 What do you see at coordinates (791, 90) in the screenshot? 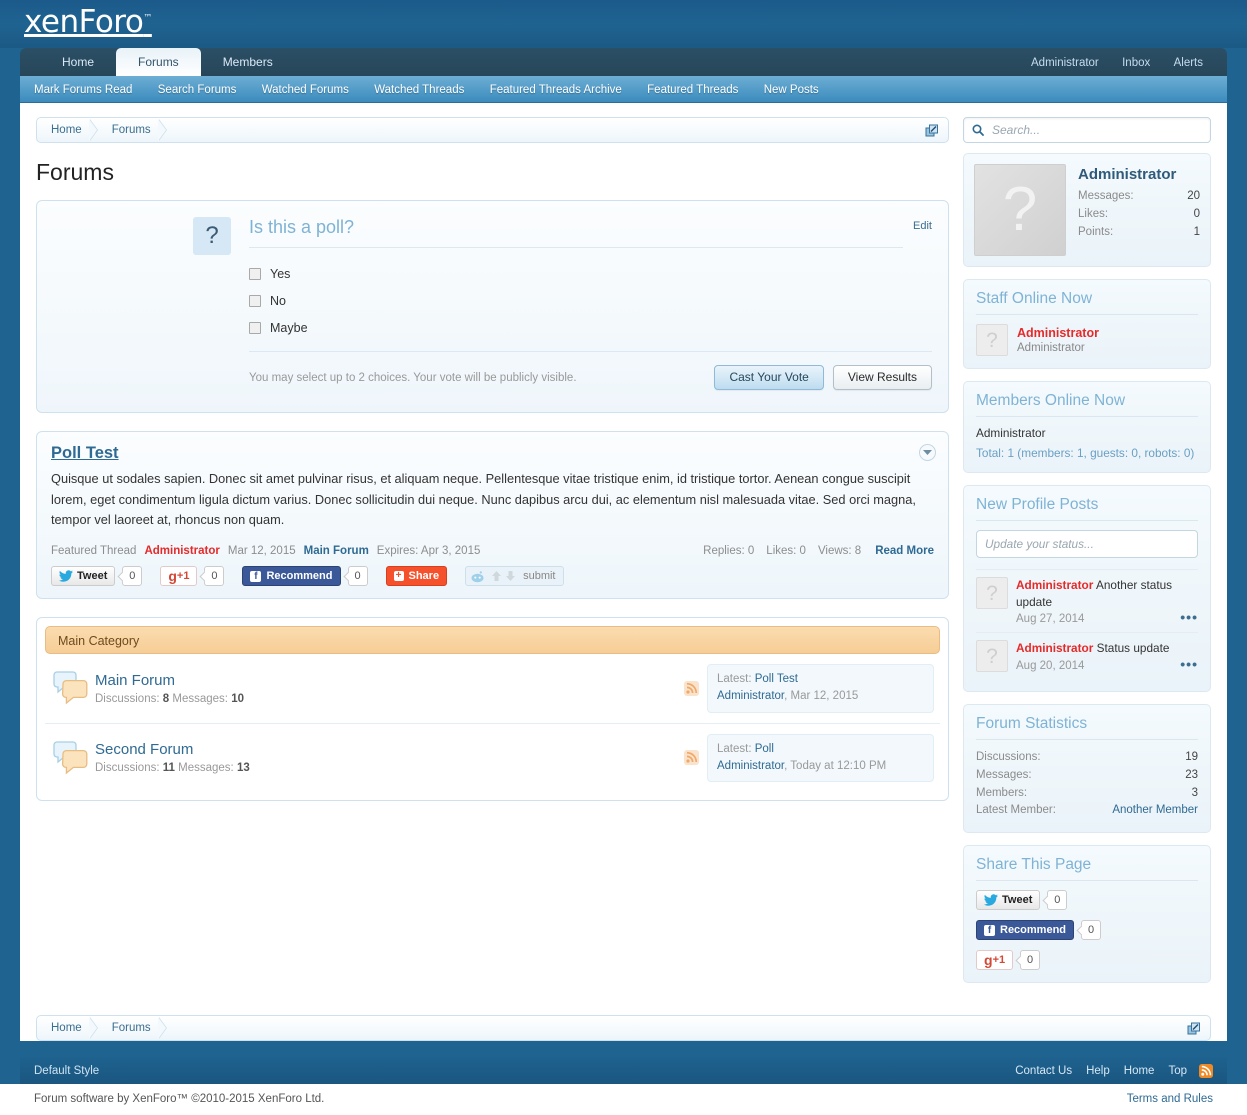
I see `subnav-new-posts: New Posts` at bounding box center [791, 90].